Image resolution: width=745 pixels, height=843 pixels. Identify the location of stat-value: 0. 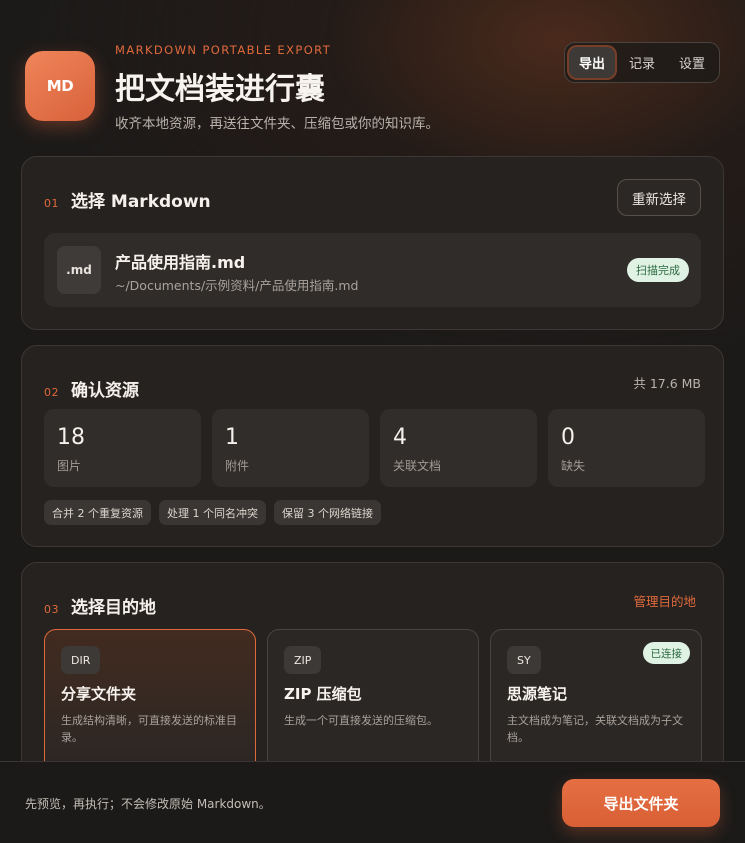
(568, 437).